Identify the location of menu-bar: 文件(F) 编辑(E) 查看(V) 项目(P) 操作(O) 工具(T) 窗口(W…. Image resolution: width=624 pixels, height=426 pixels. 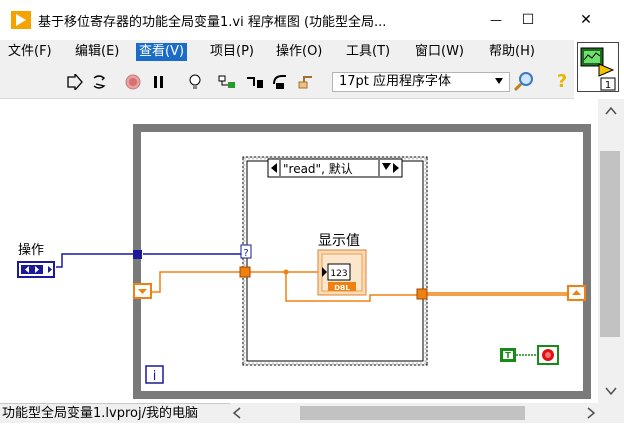
(287, 52).